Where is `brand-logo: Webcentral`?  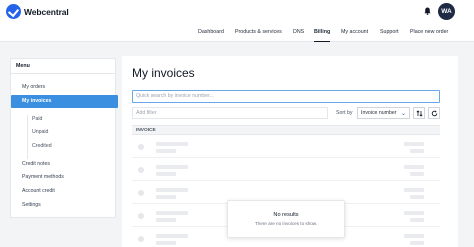
brand-logo: Webcentral is located at coordinates (37, 11).